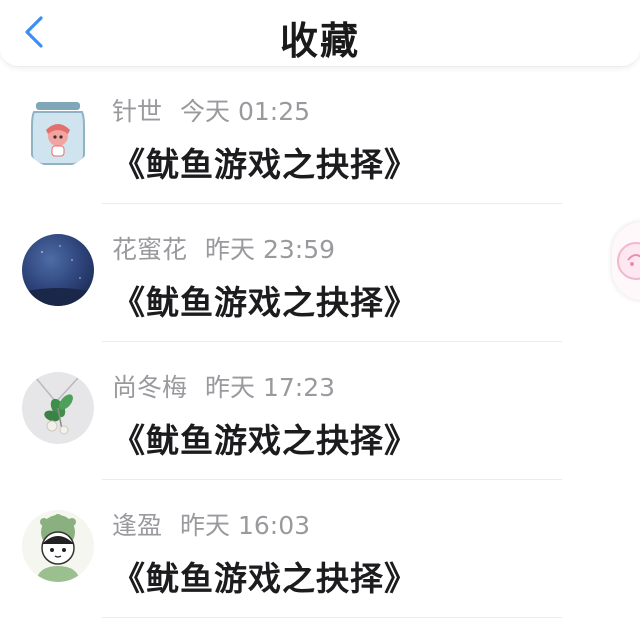 This screenshot has height=631, width=640. I want to click on divider, so click(332, 617).